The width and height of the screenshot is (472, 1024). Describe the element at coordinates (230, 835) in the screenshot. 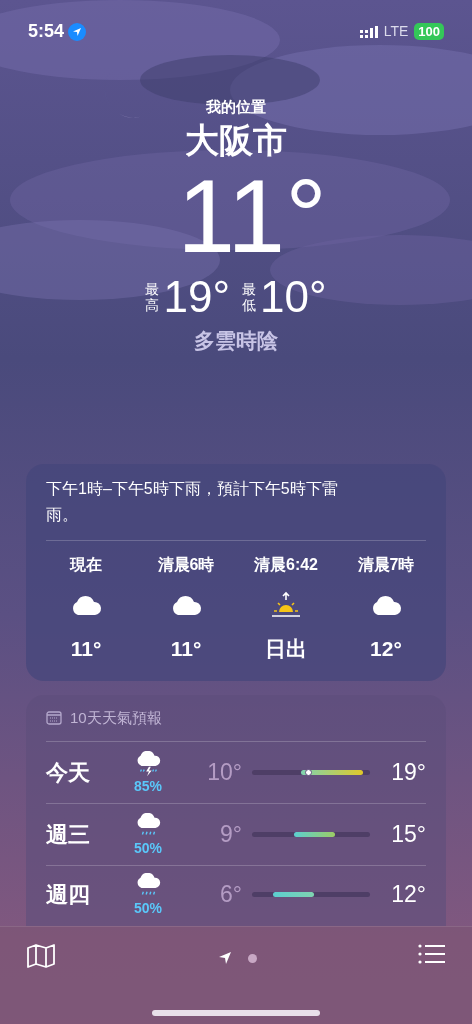

I see `low-temperature: 9°` at that location.